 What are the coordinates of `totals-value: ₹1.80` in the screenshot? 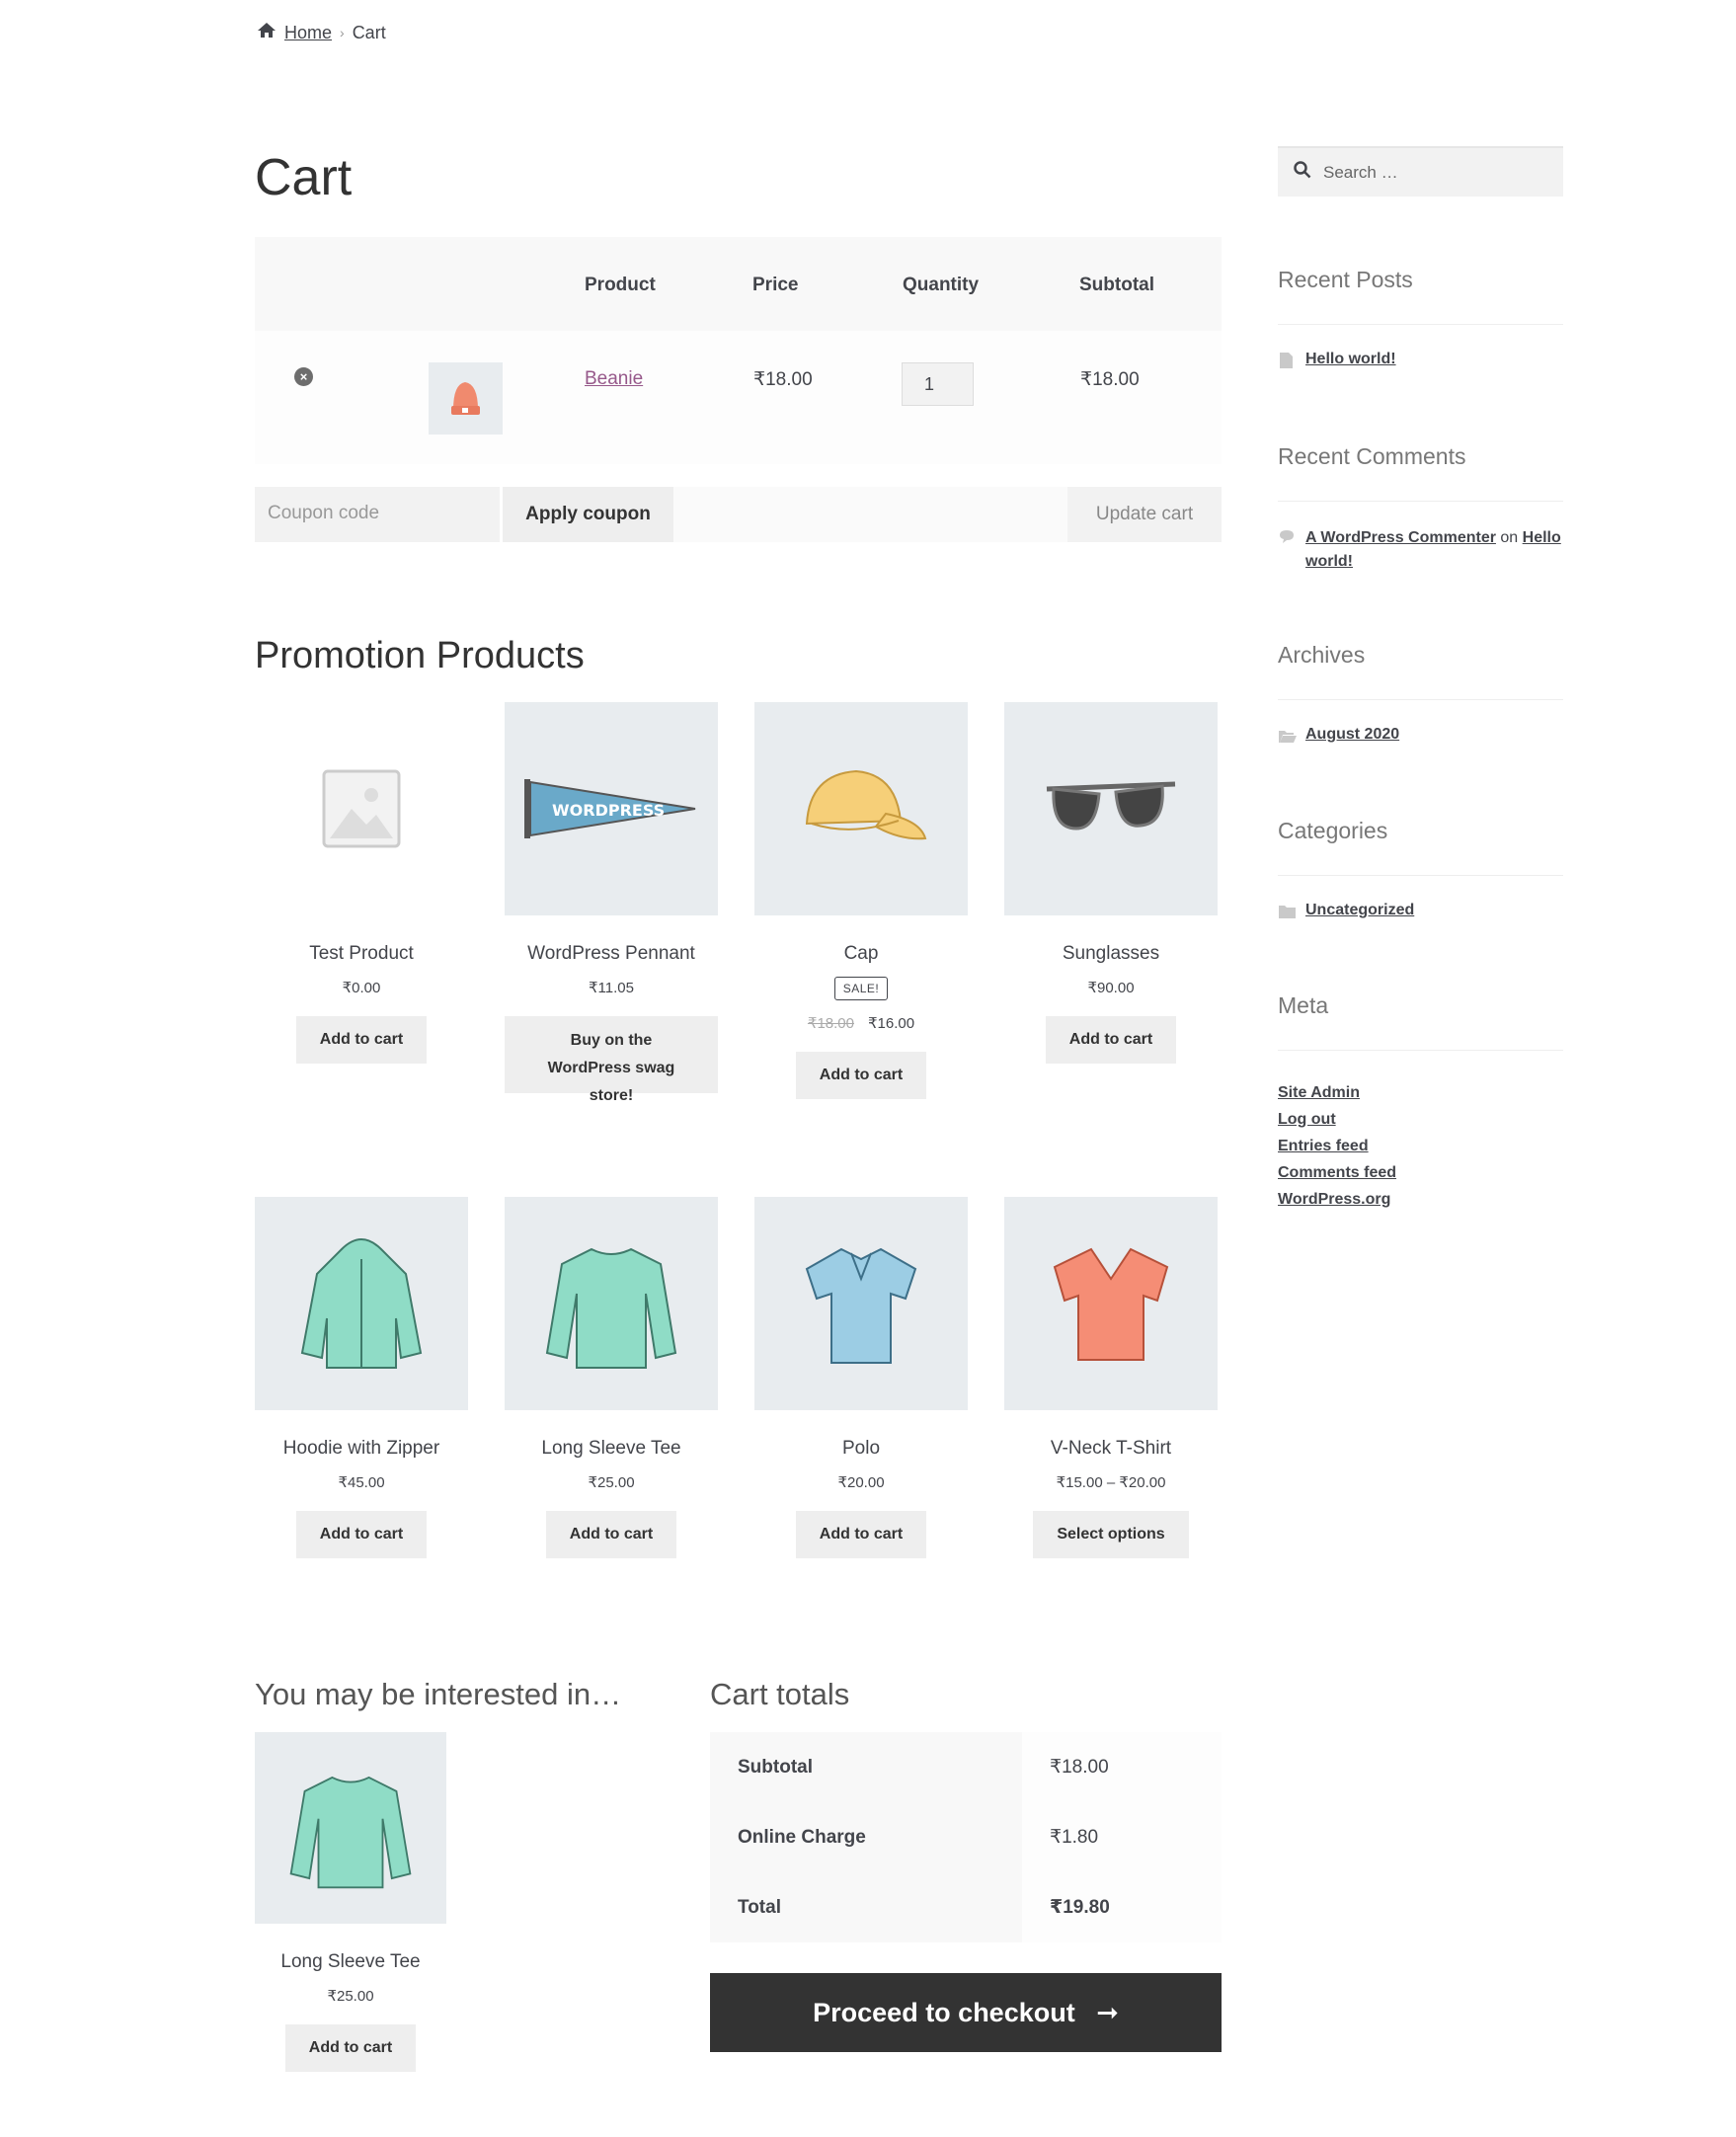 It's located at (1122, 1837).